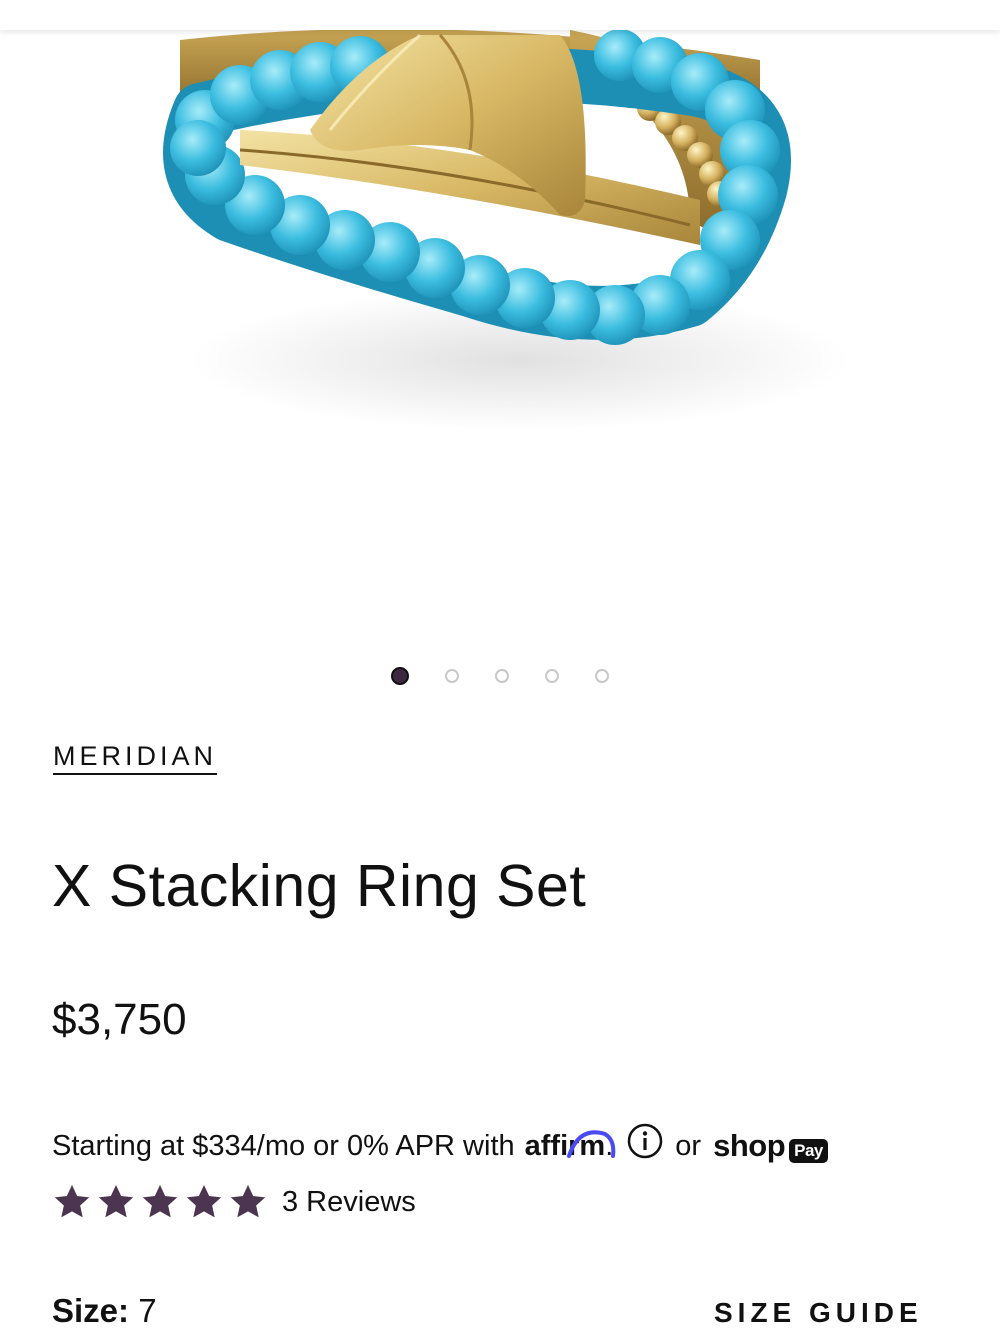  Describe the element at coordinates (500, 15) in the screenshot. I see `top-bar` at that location.